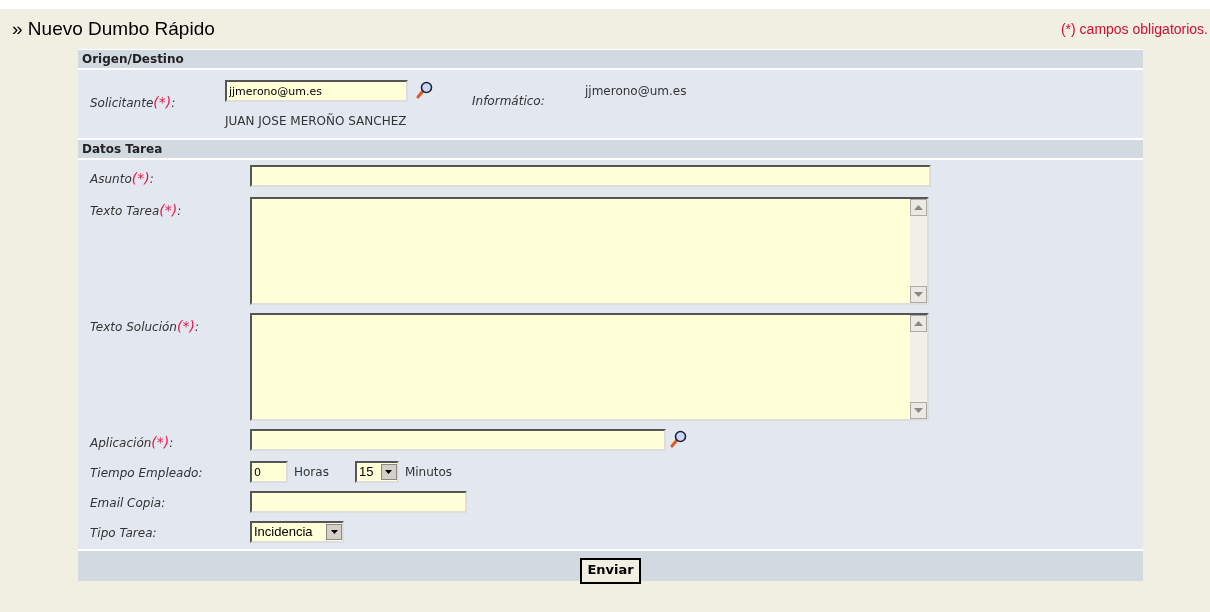 This screenshot has height=612, width=1210. What do you see at coordinates (509, 101) in the screenshot?
I see `field-label: Informático:` at bounding box center [509, 101].